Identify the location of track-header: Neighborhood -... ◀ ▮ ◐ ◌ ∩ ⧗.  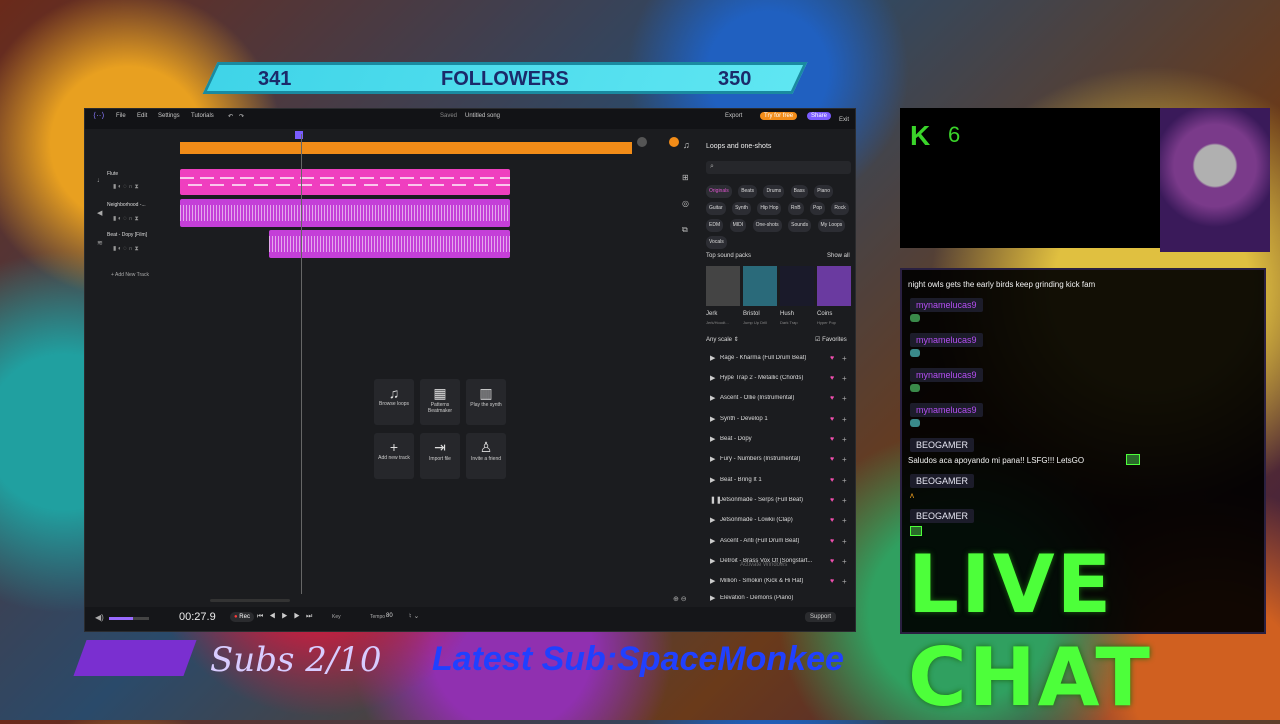
(133, 215).